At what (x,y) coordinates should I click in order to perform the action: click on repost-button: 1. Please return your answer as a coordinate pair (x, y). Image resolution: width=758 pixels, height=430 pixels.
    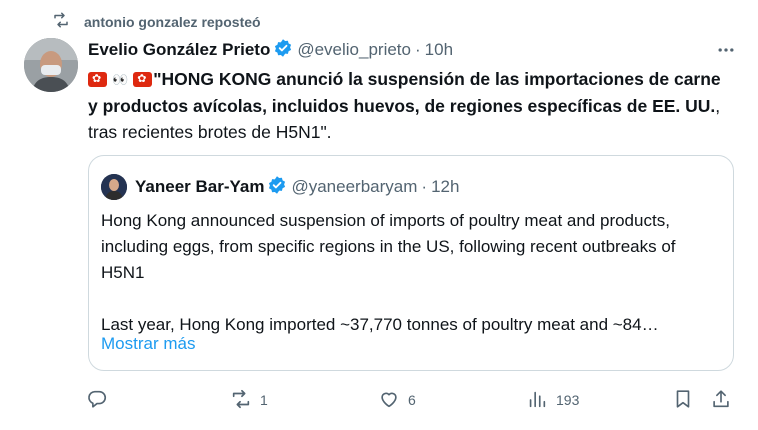
    Looking at the image, I should click on (249, 400).